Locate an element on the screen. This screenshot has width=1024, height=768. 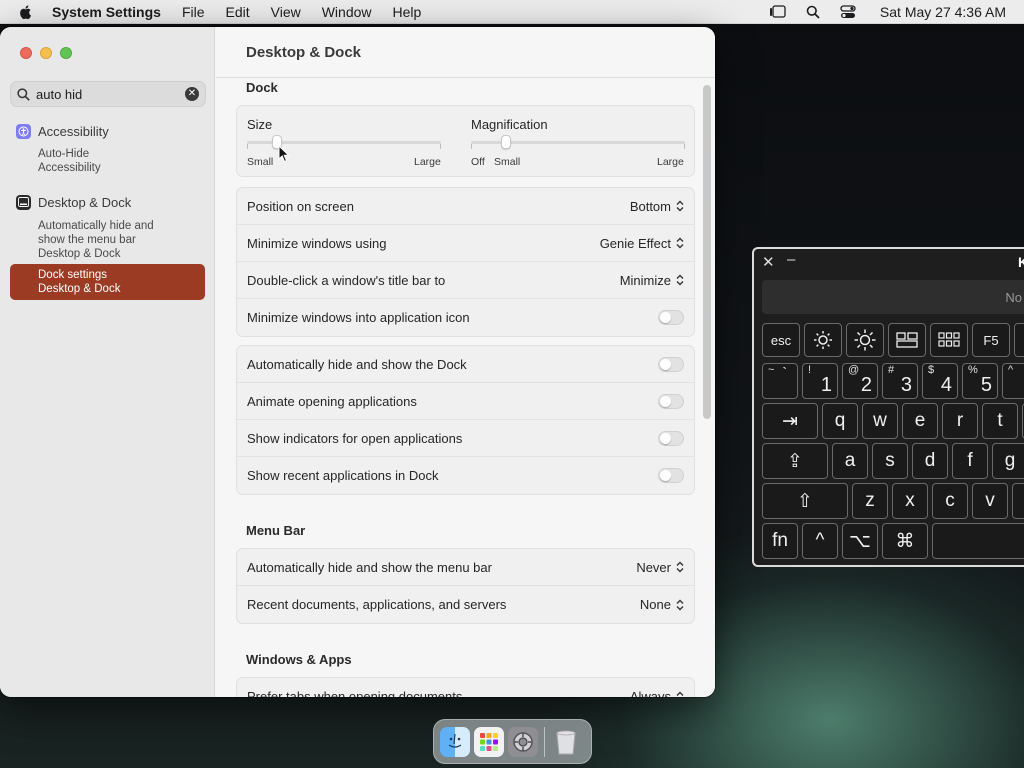
finder-icon is located at coordinates (455, 741).